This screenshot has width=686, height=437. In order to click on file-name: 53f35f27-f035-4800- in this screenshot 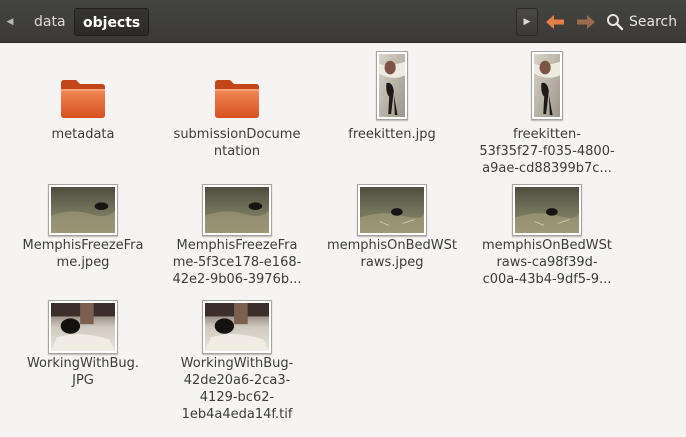, I will do `click(547, 151)`.